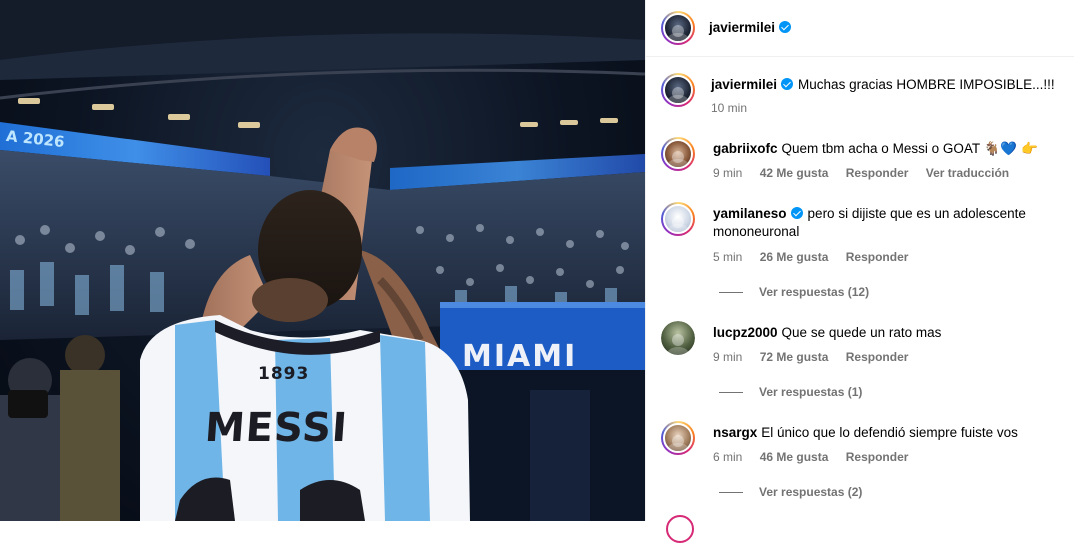 The width and height of the screenshot is (1074, 543). I want to click on author-username-text: javiermilei, so click(742, 27).